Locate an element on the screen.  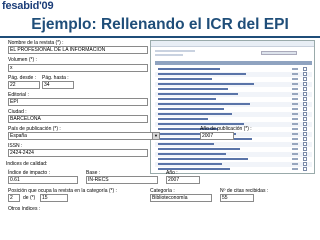
ciudad-field: BARCELONA is located at coordinates (78, 119).